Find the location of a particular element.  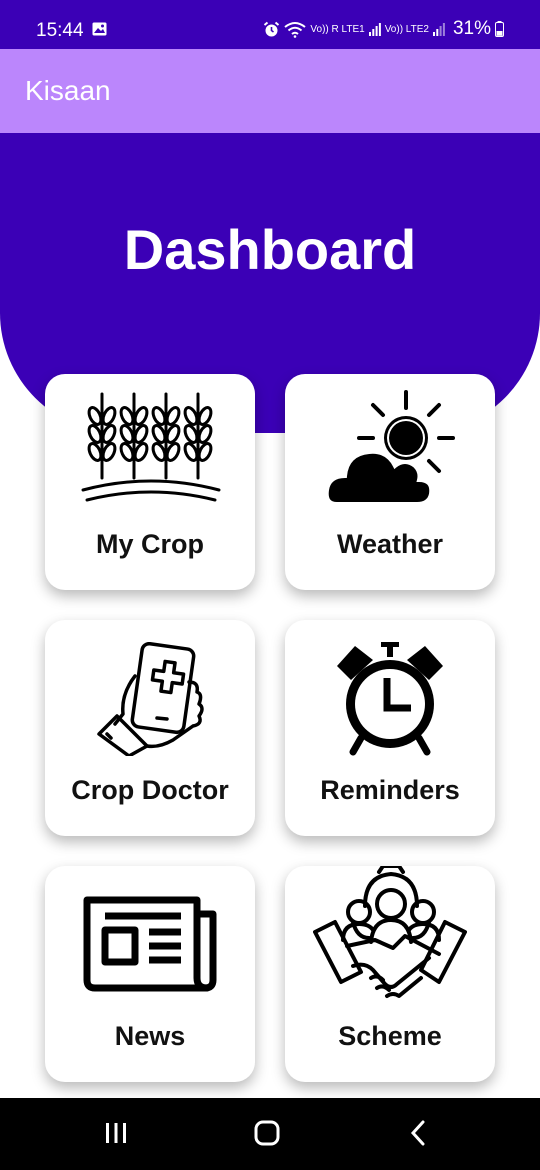

app-bar: Kisaan is located at coordinates (270, 91).